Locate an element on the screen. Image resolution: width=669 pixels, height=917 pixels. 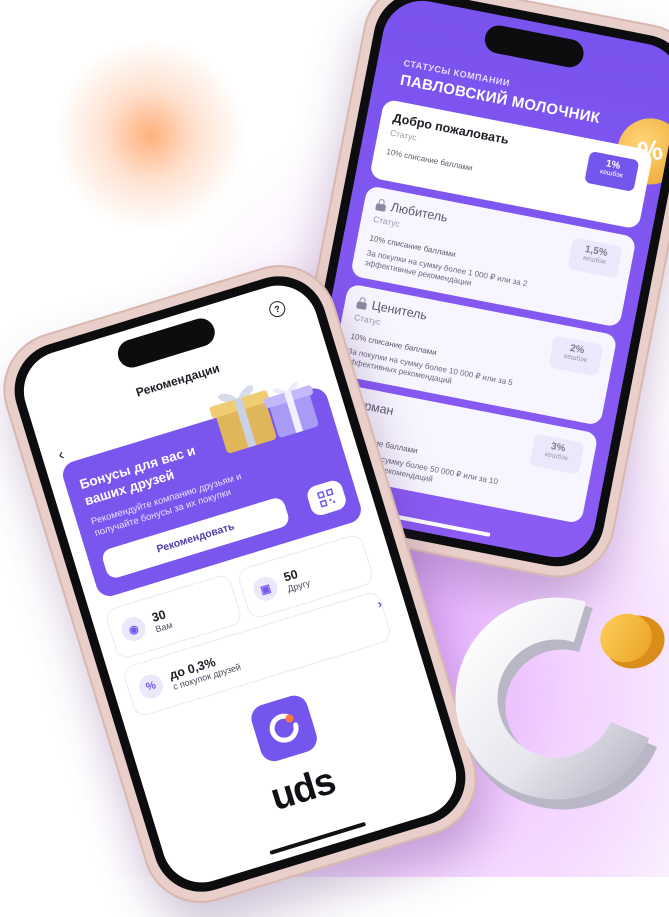
gift-icon: ▣ is located at coordinates (265, 588).